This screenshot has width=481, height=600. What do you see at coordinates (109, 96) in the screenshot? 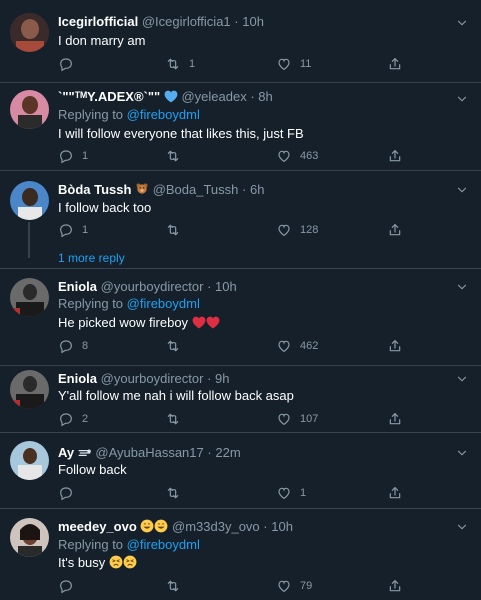
I see `display-name: `""ᵀᴹY.ADEX®`""` at bounding box center [109, 96].